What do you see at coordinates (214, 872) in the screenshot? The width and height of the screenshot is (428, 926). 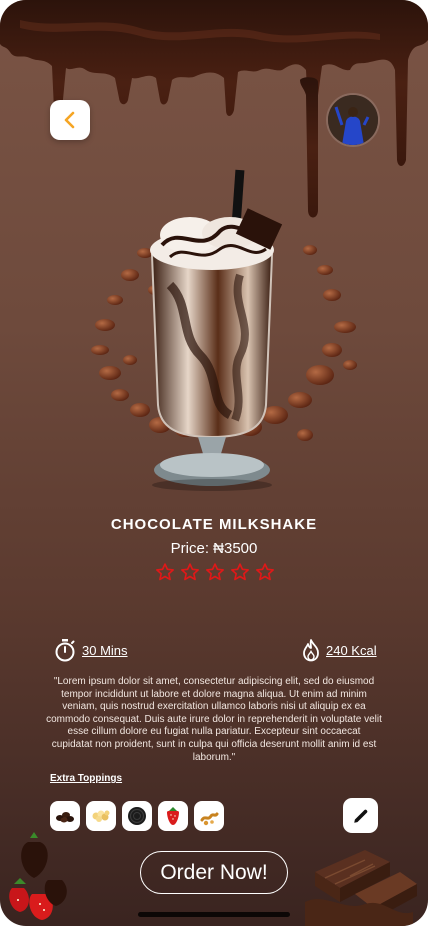 I see `order-now-button: Order Now!` at bounding box center [214, 872].